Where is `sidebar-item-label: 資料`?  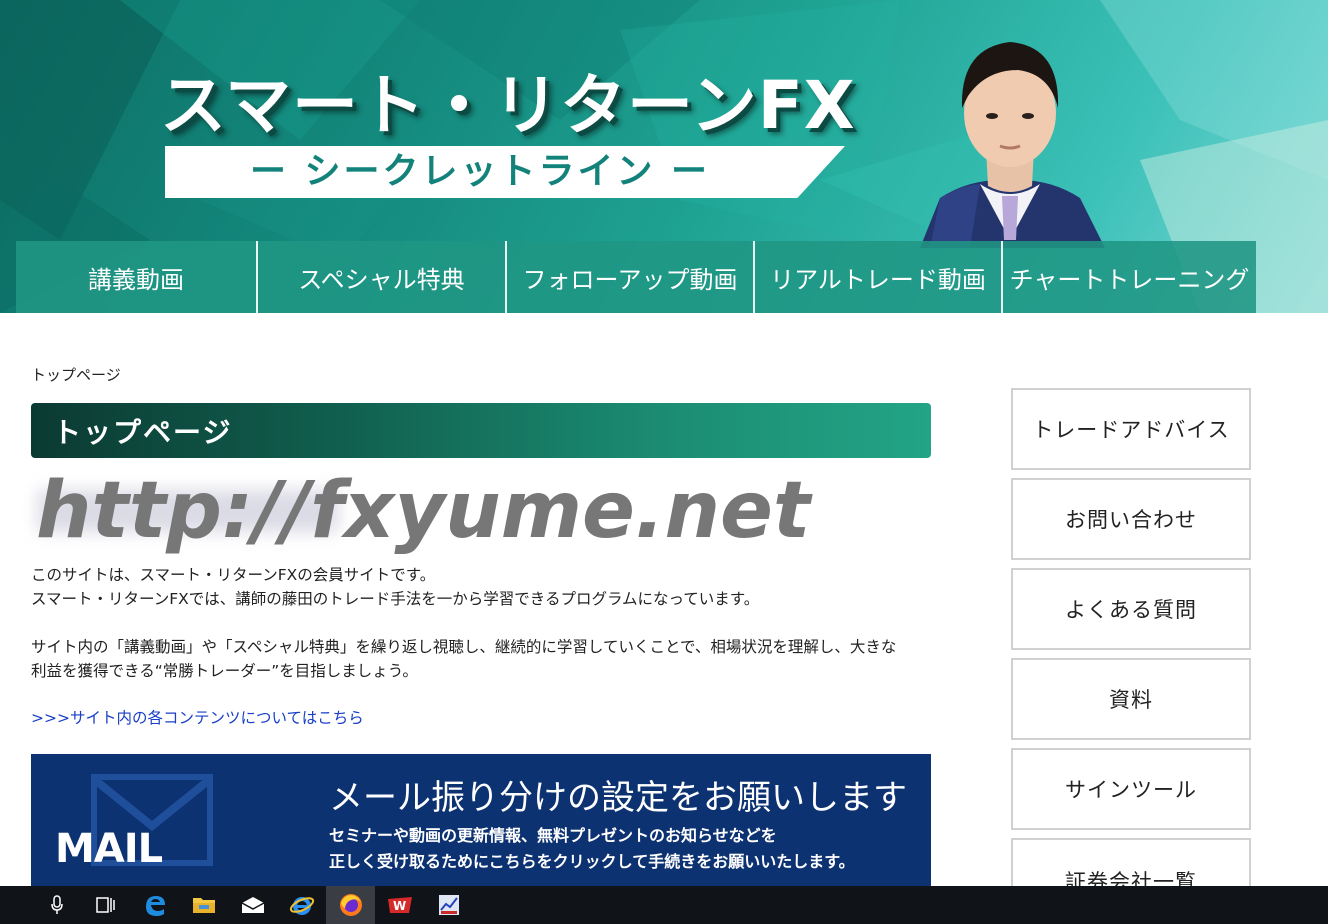
sidebar-item-label: 資料 is located at coordinates (1131, 700).